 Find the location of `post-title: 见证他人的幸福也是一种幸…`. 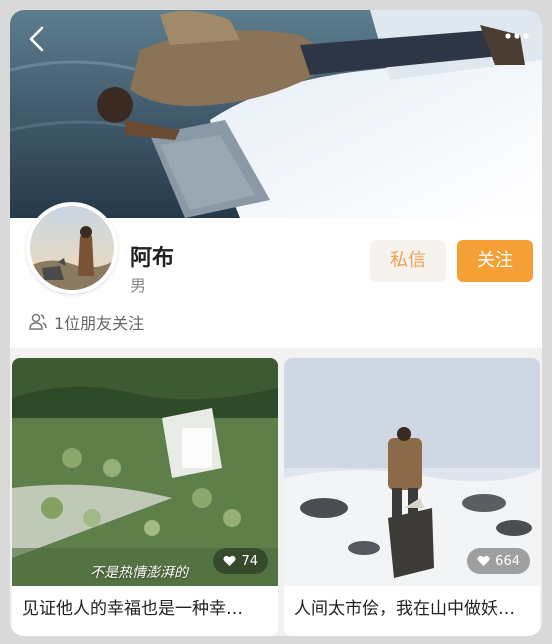

post-title: 见证他人的幸福也是一种幸… is located at coordinates (132, 609).